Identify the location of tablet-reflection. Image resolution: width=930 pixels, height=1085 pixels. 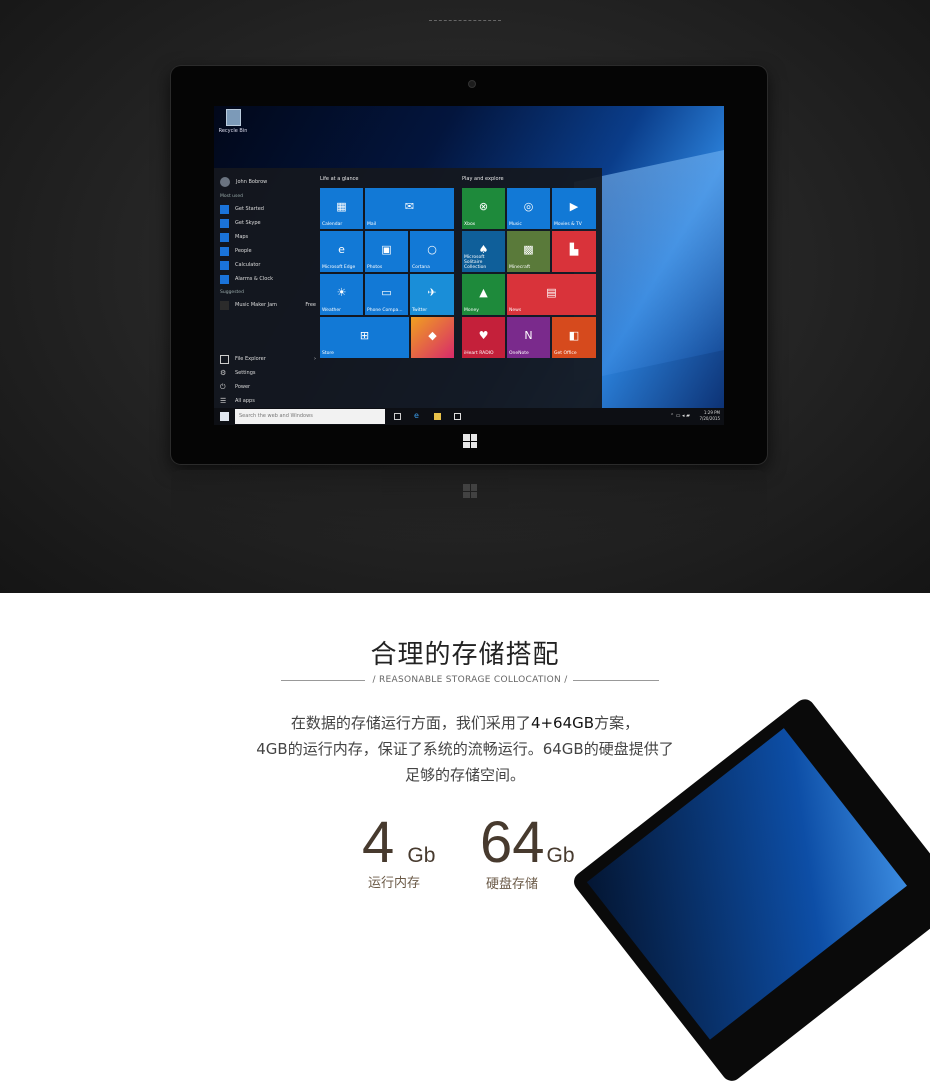
(469, 505).